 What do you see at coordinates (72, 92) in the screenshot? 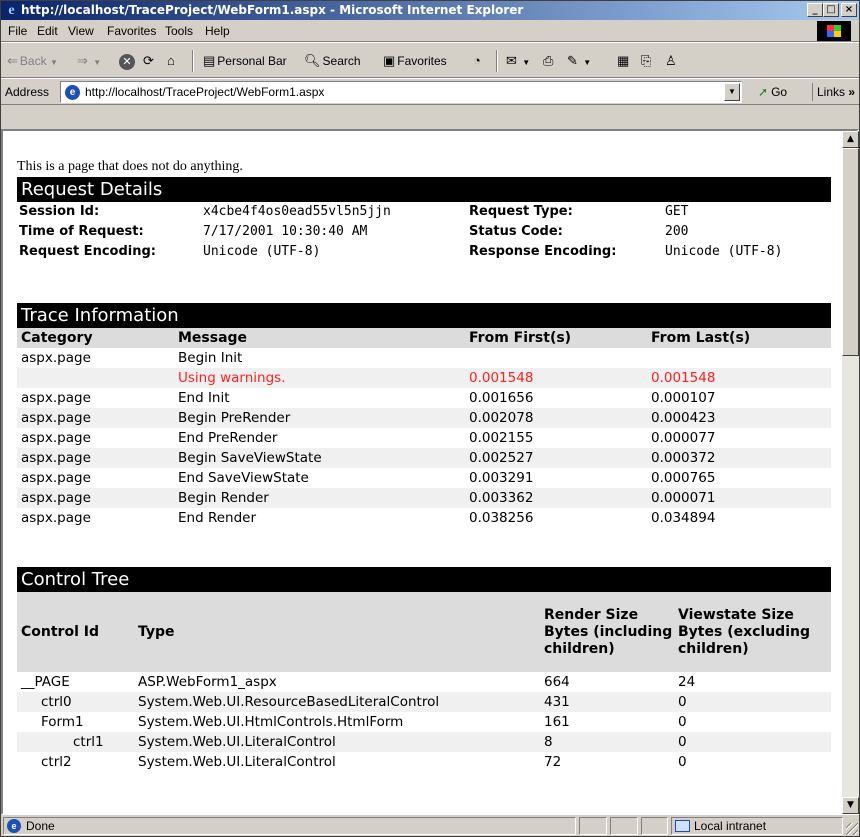
I see `page-icon: e` at bounding box center [72, 92].